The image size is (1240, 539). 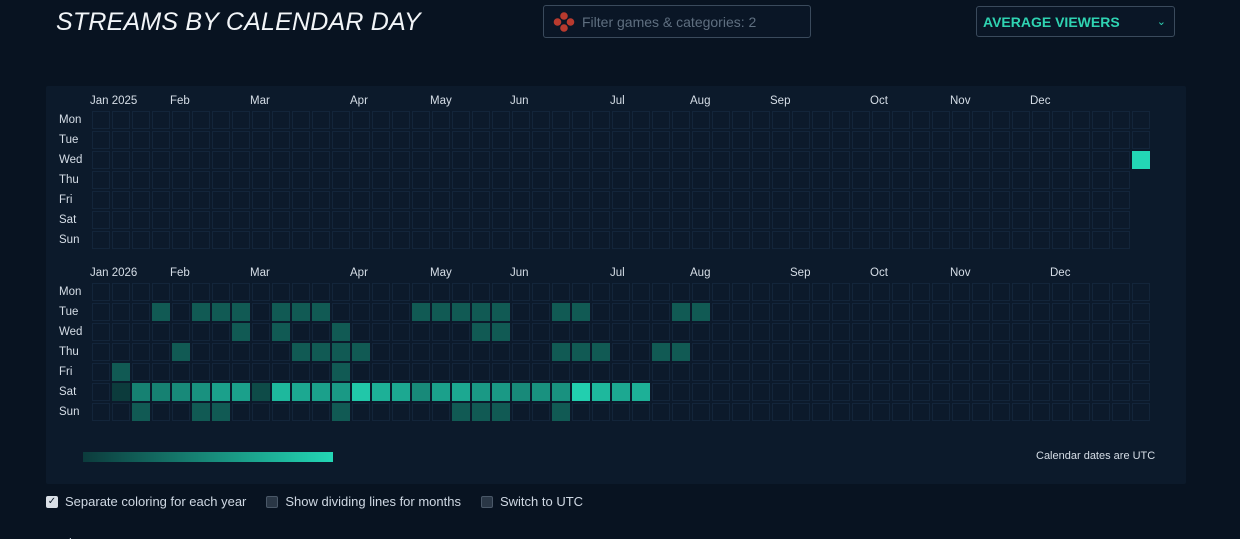 What do you see at coordinates (1075, 21) in the screenshot?
I see `metric-dropdown: AVERAGE VIEWERS ⌄` at bounding box center [1075, 21].